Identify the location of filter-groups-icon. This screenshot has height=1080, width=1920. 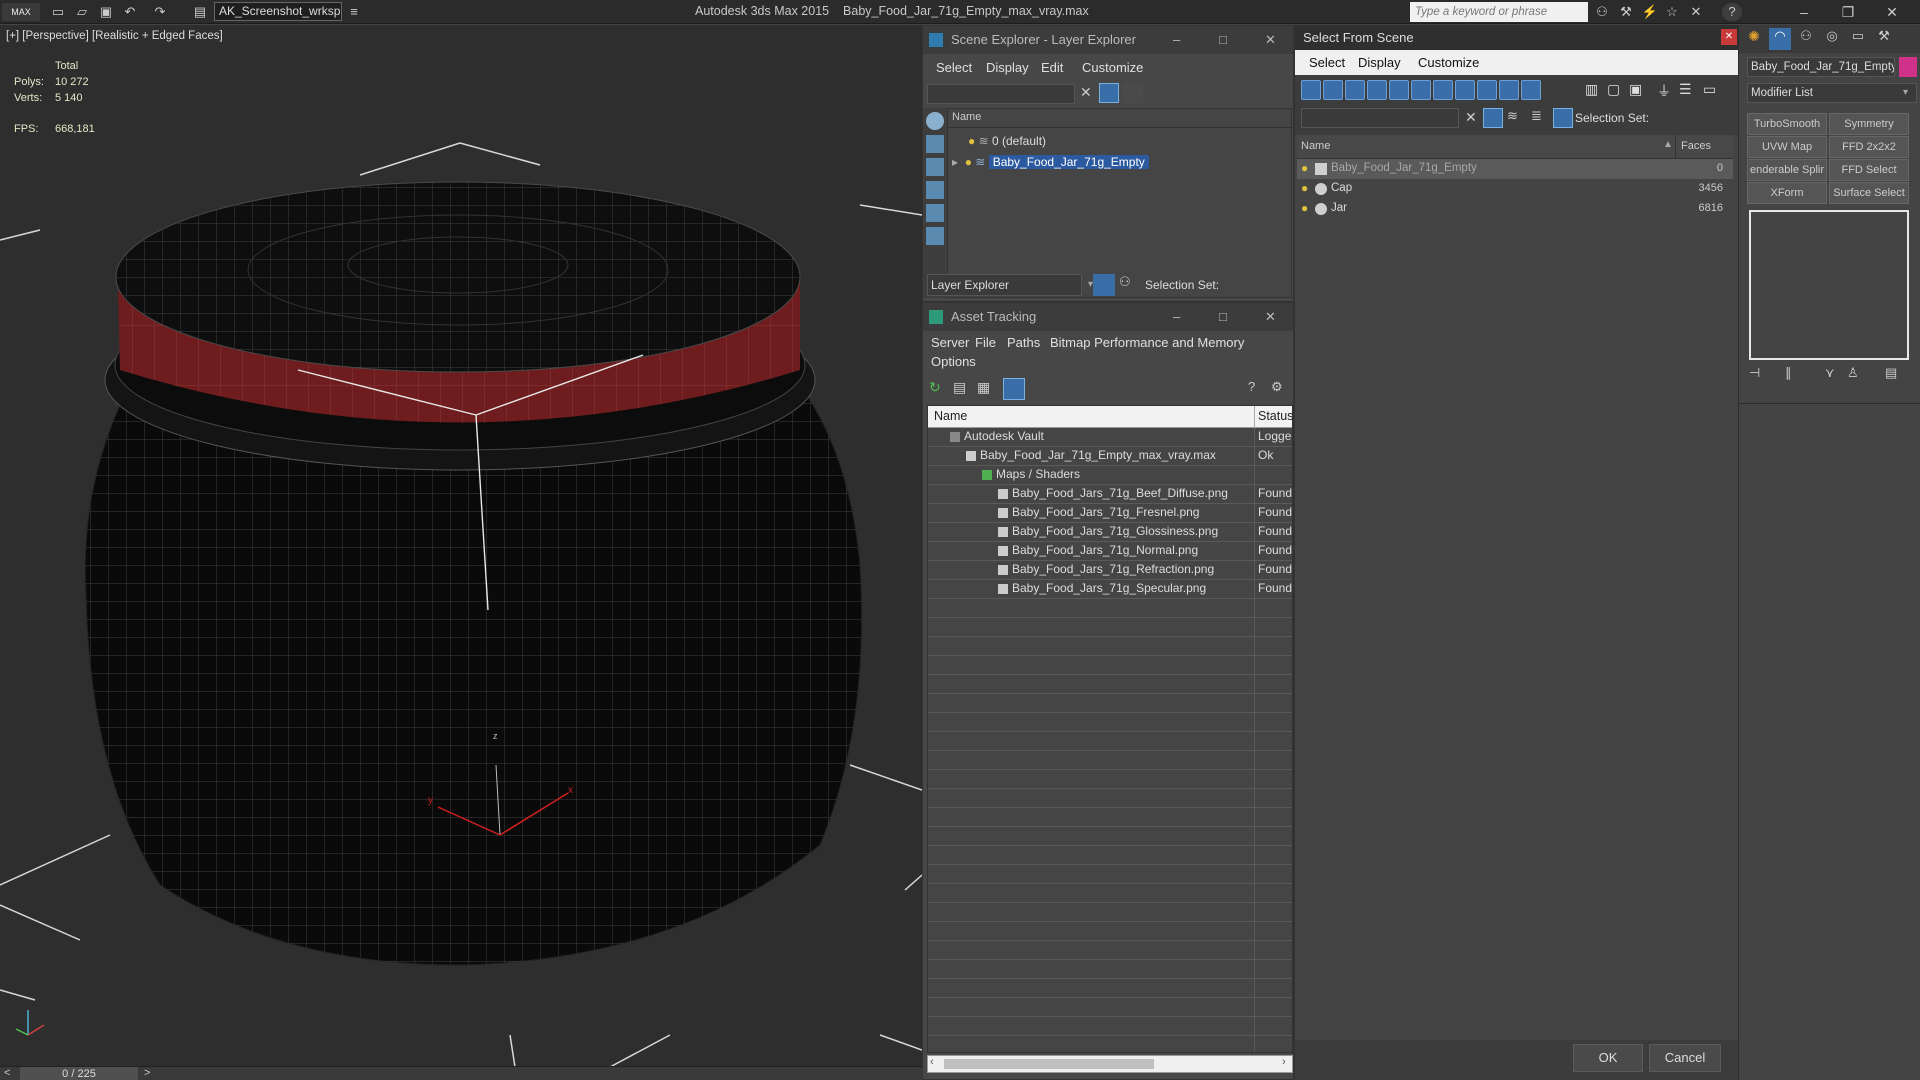
(1465, 90).